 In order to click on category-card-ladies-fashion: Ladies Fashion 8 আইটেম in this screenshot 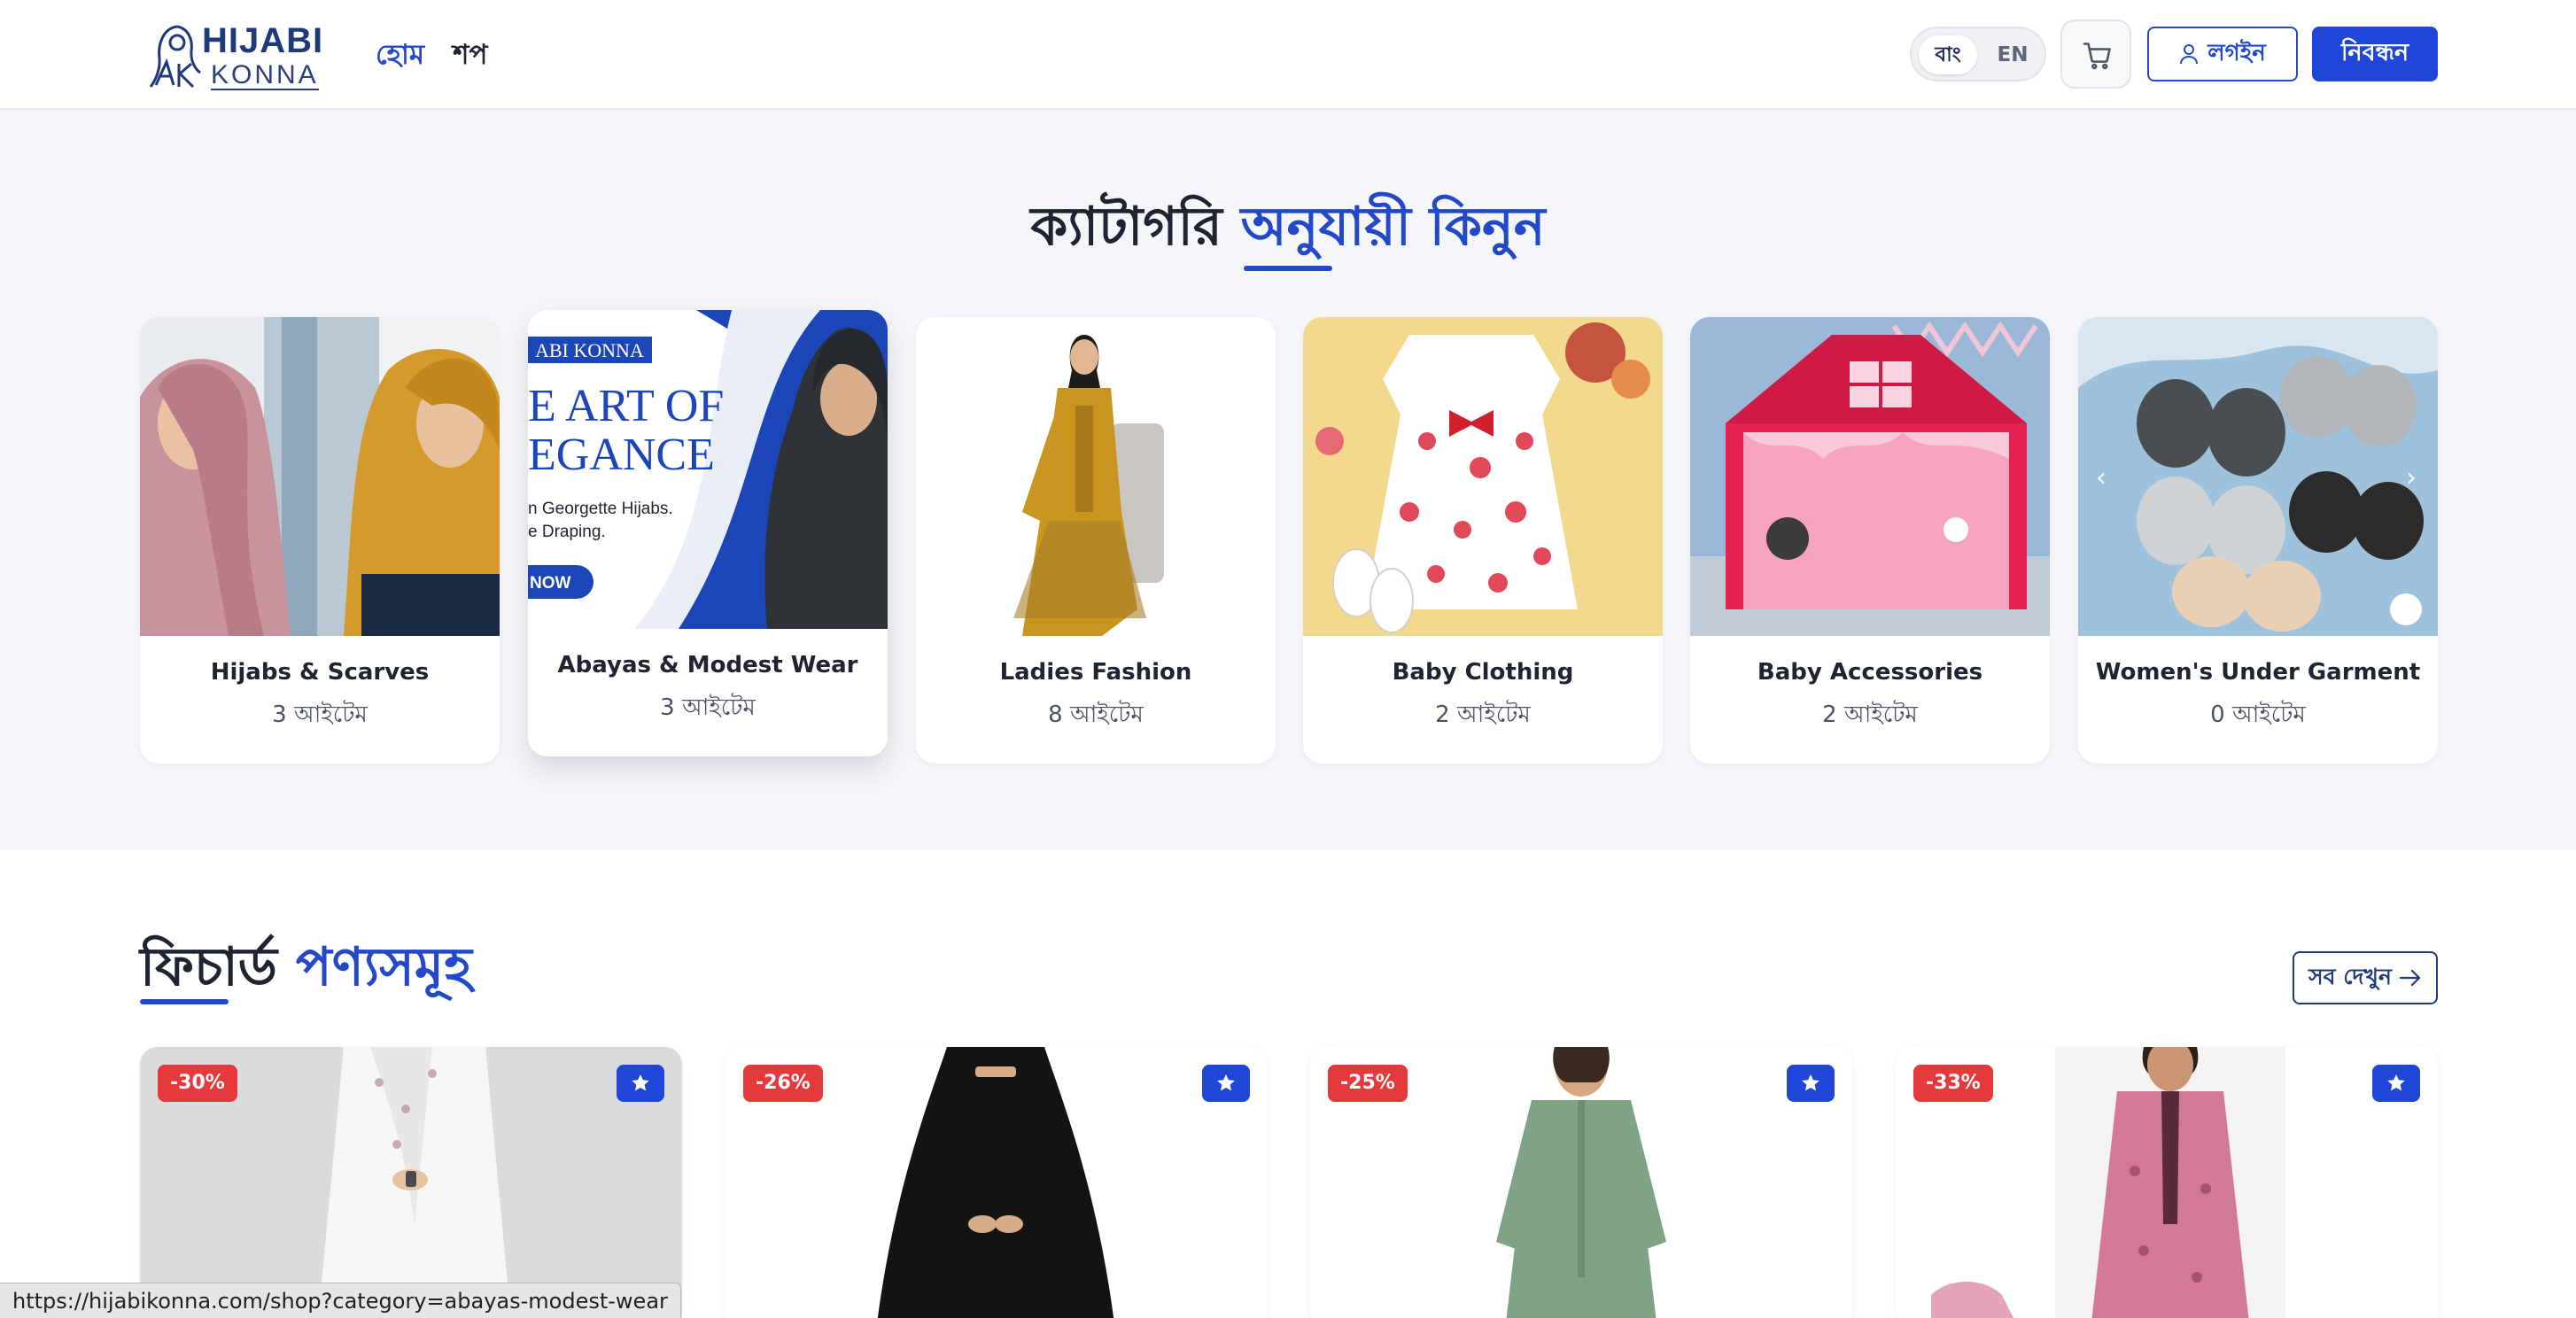, I will do `click(1096, 540)`.